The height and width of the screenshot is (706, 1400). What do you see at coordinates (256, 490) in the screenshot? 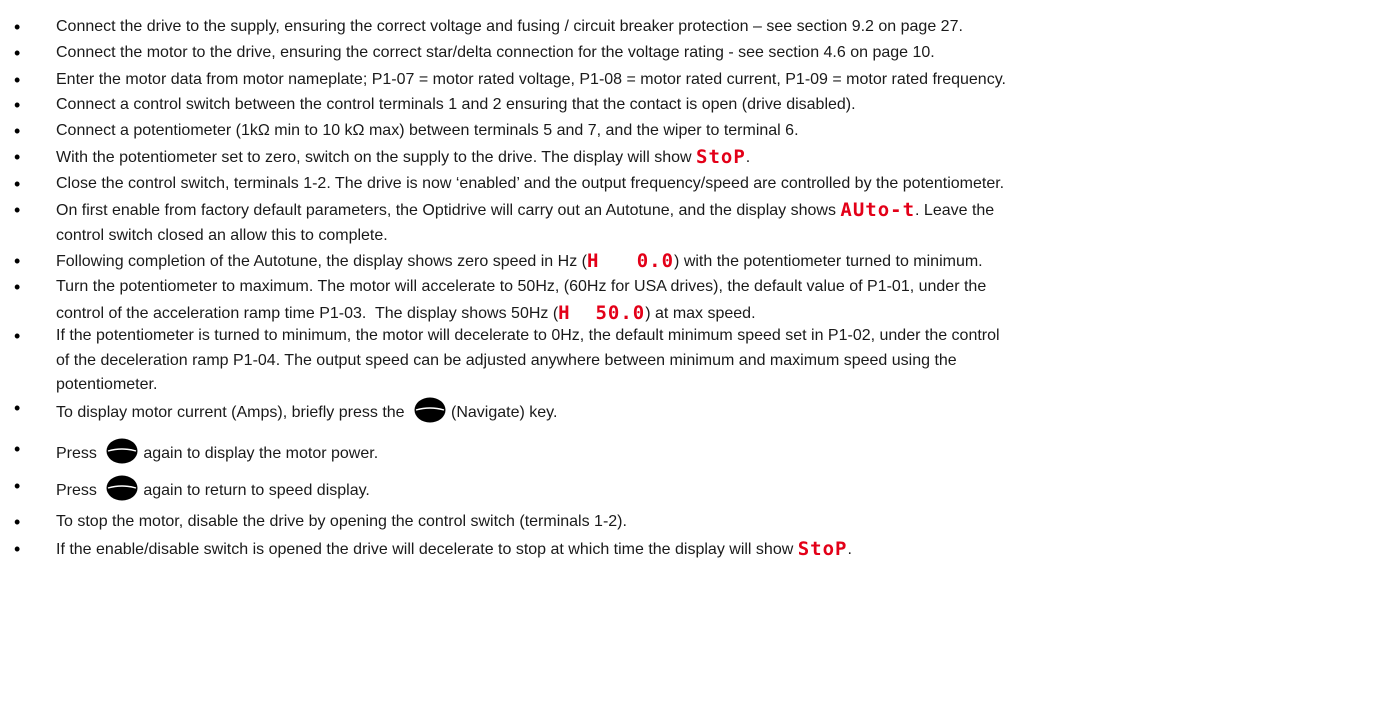
I see `text-segment: again to return to speed display.` at bounding box center [256, 490].